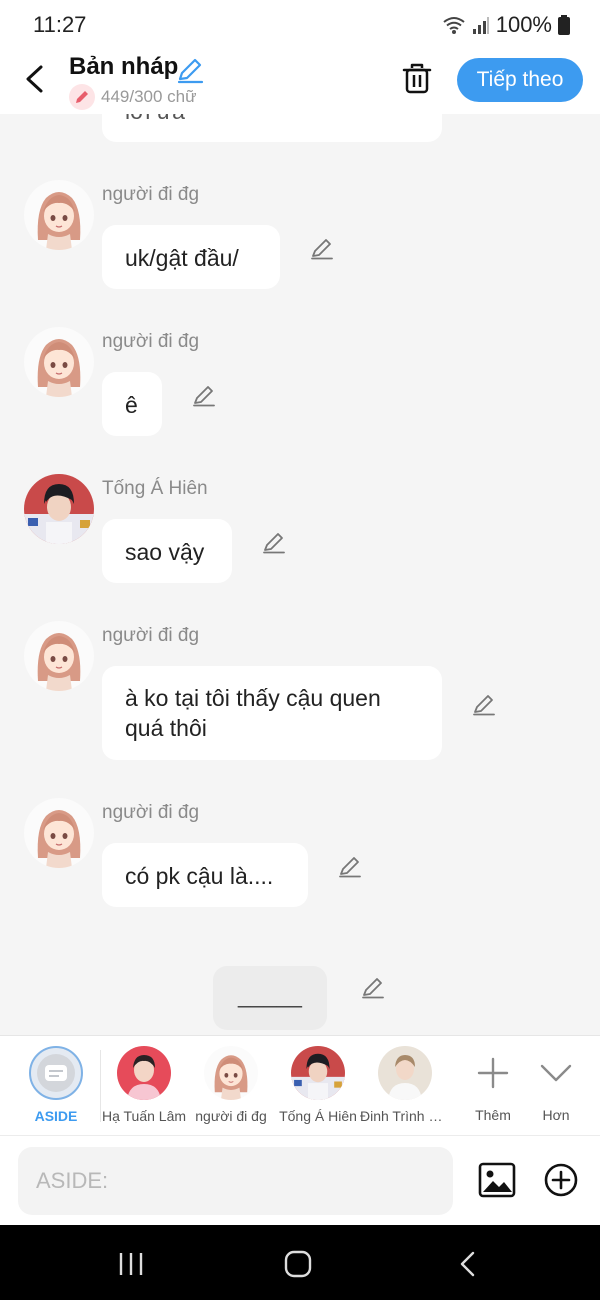  What do you see at coordinates (564, 25) in the screenshot?
I see `battery-icon` at bounding box center [564, 25].